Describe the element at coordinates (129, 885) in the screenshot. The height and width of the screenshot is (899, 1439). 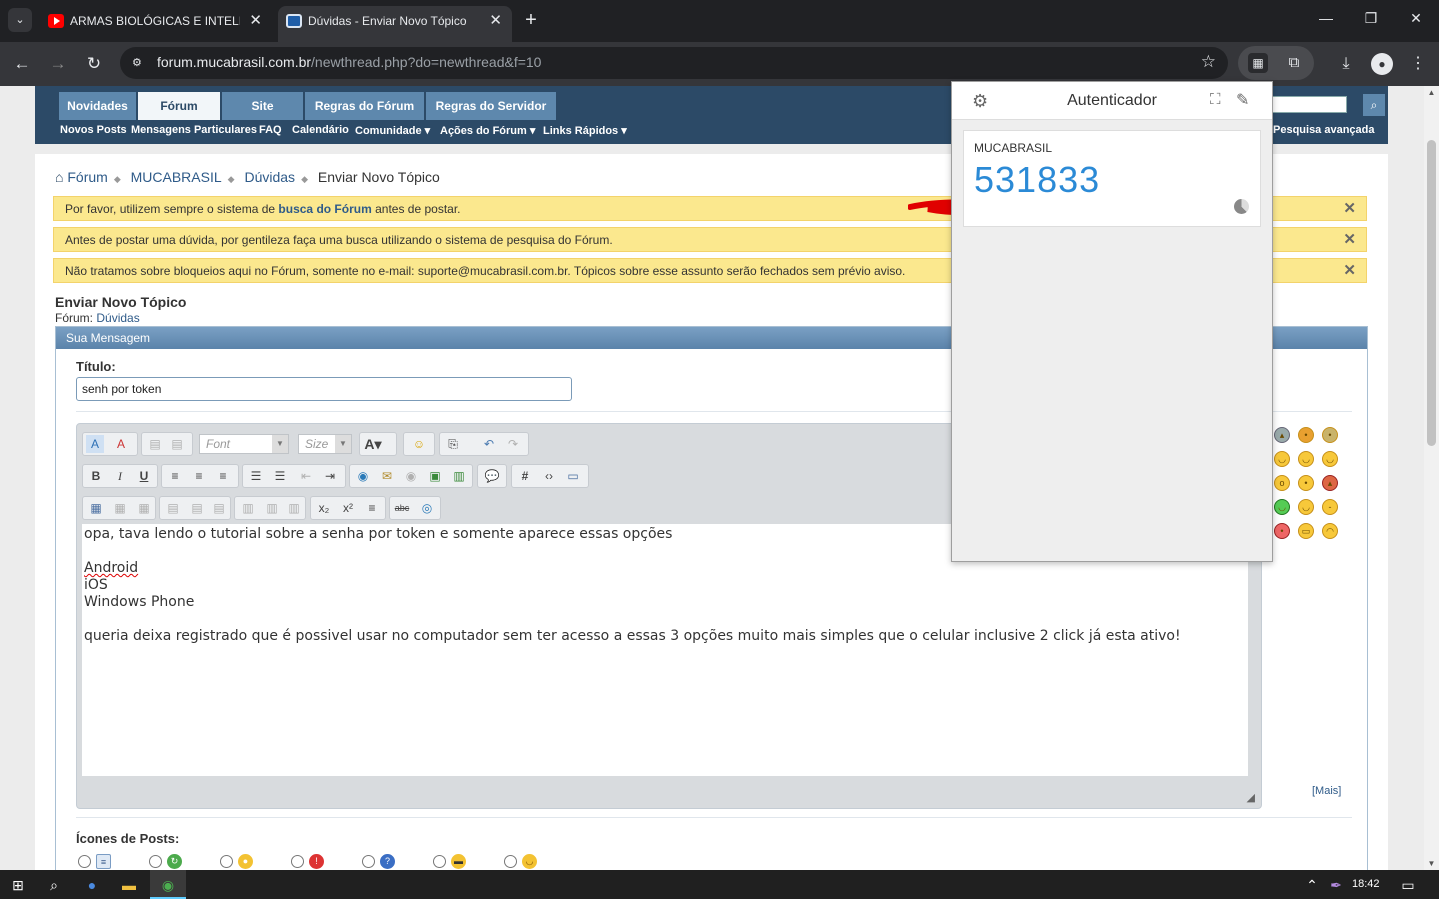
I see `file-explorer-icon: ▬` at that location.